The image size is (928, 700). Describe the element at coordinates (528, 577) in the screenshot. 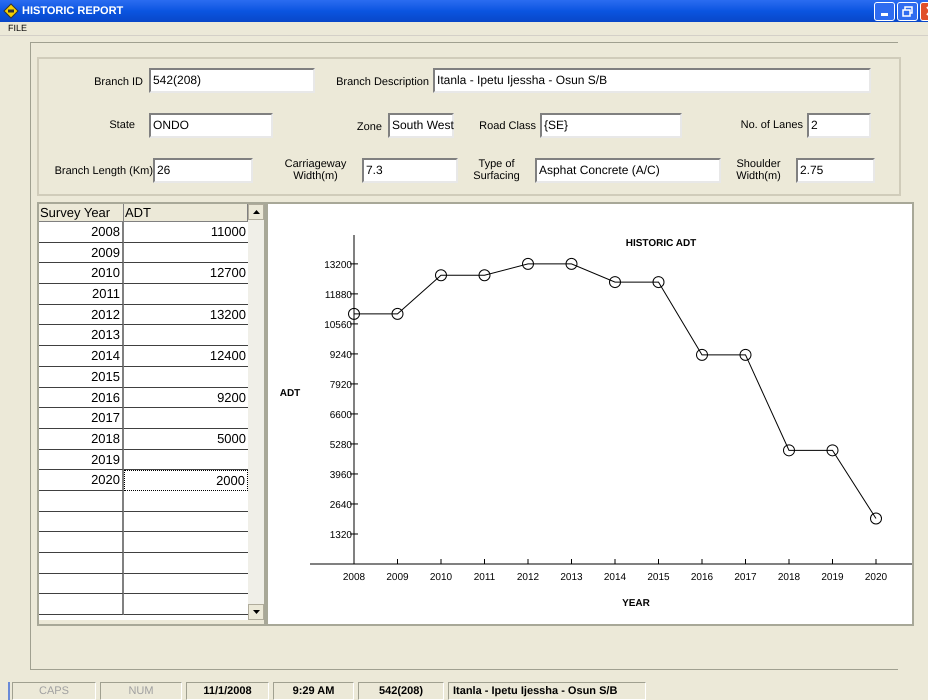

I see `tick-label: 2012` at that location.